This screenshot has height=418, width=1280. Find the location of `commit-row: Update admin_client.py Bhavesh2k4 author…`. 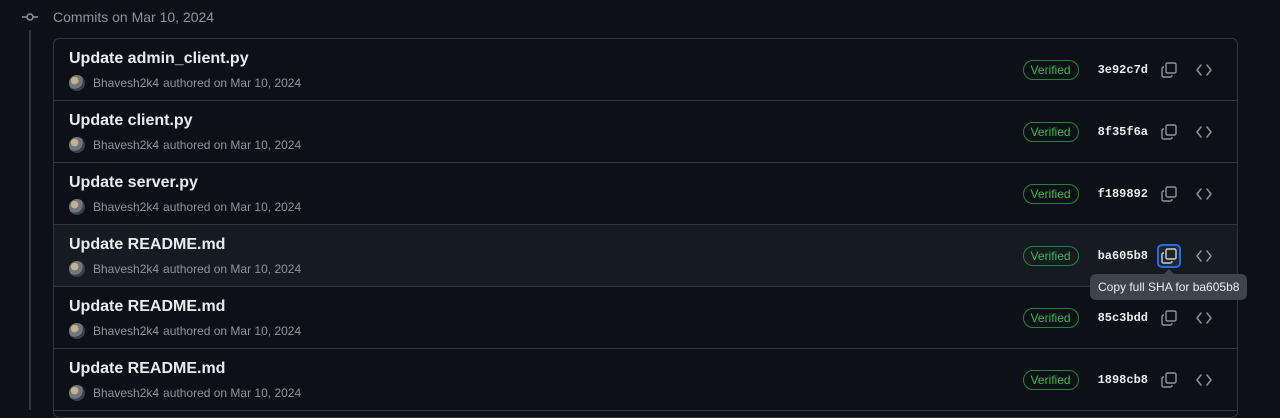

commit-row: Update admin_client.py Bhavesh2k4 author… is located at coordinates (645, 70).